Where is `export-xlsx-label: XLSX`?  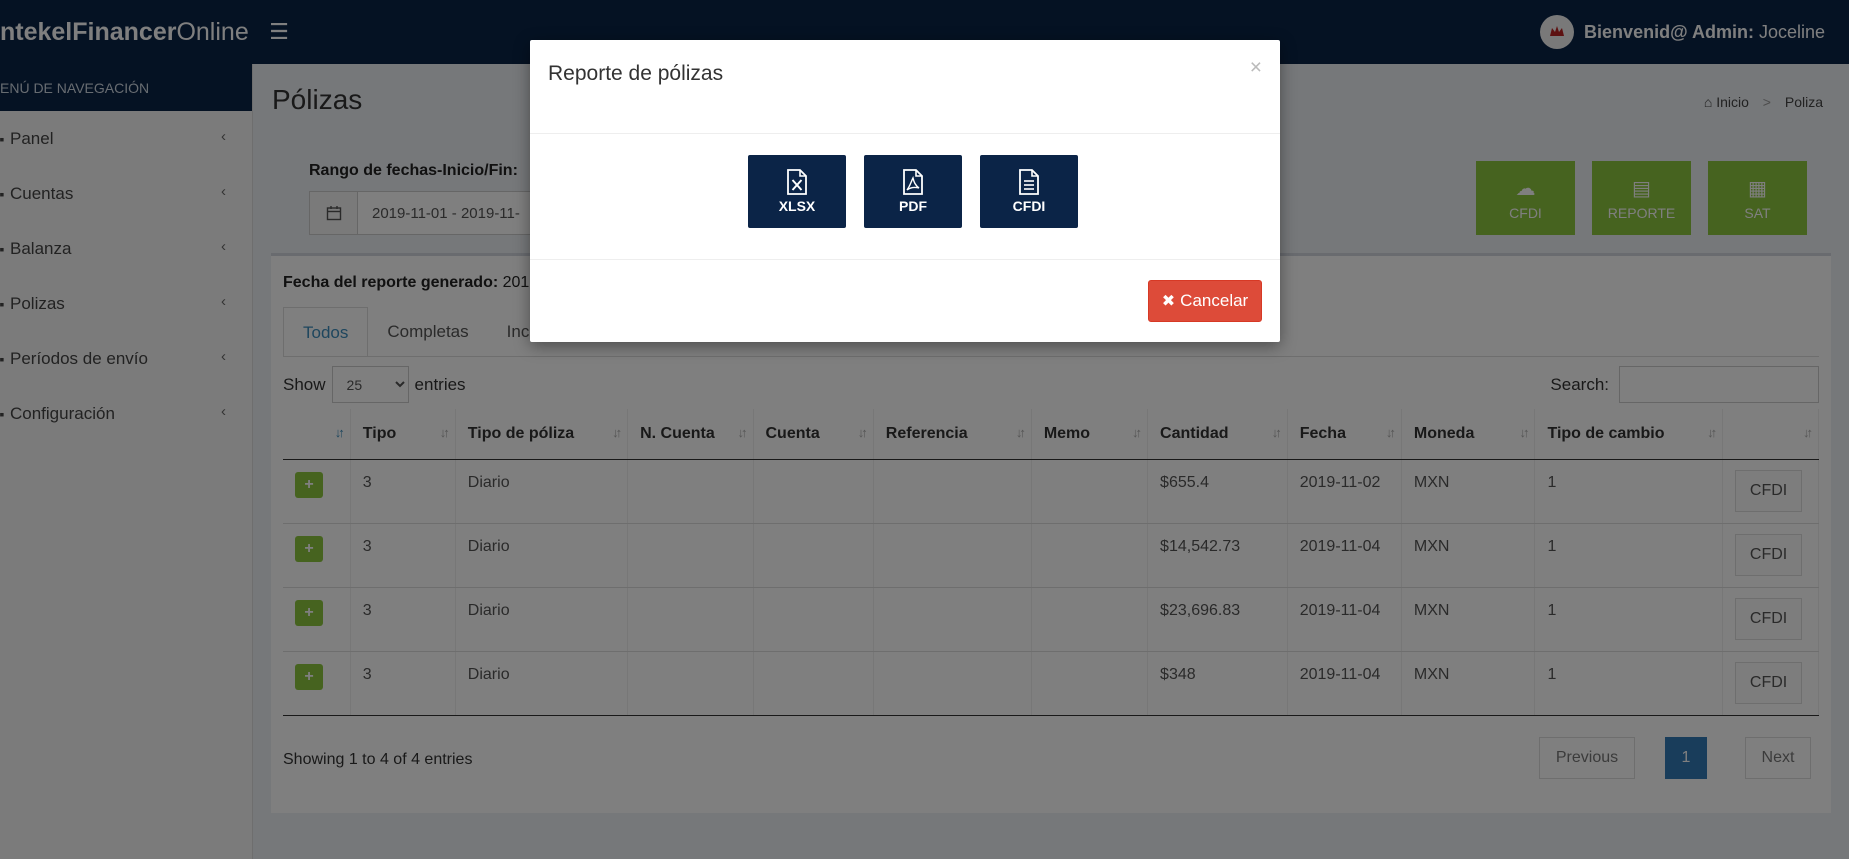
export-xlsx-label: XLSX is located at coordinates (797, 206).